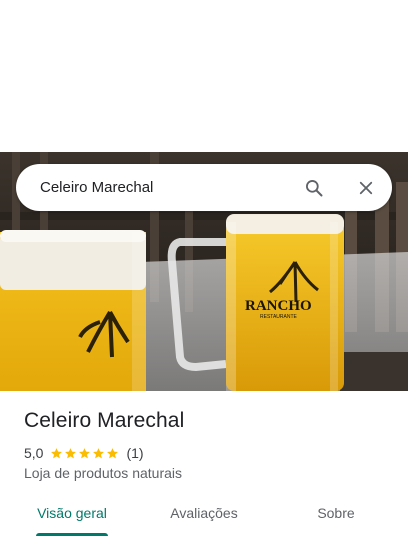  Describe the element at coordinates (204, 187) in the screenshot. I see `search-bar: Celeiro Marechal` at that location.